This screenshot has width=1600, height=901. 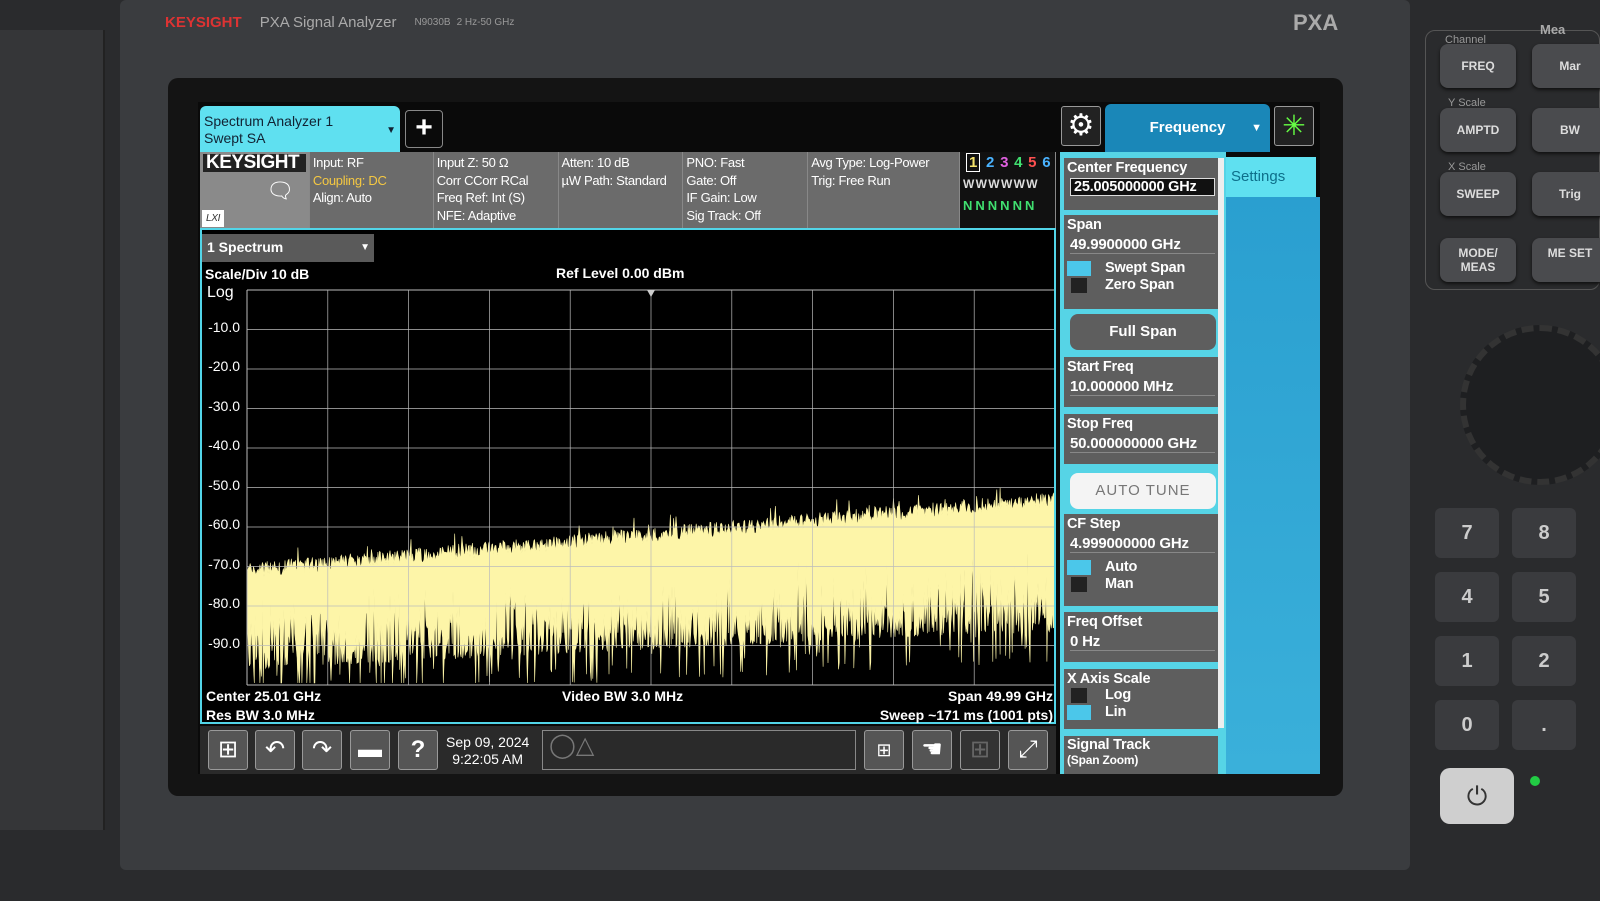 What do you see at coordinates (1566, 194) in the screenshot?
I see `trig-hardkey: Trig` at bounding box center [1566, 194].